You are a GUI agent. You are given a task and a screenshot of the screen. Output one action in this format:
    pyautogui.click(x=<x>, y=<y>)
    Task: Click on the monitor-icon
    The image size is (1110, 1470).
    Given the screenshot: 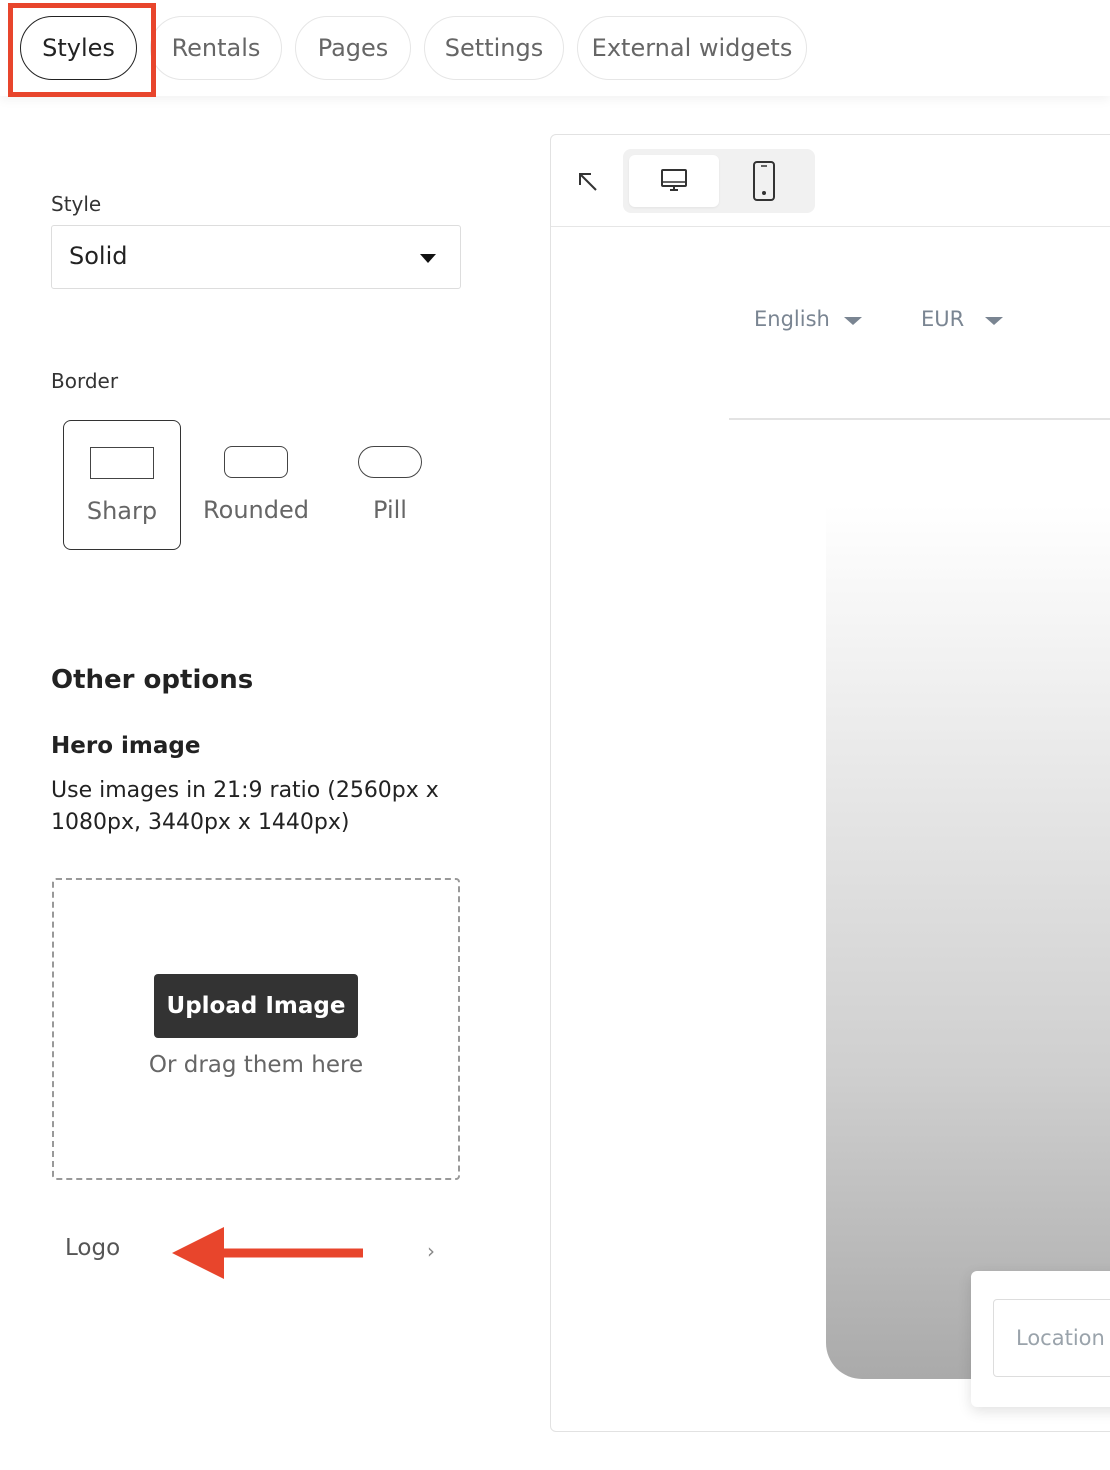 What is the action you would take?
    pyautogui.click(x=674, y=180)
    